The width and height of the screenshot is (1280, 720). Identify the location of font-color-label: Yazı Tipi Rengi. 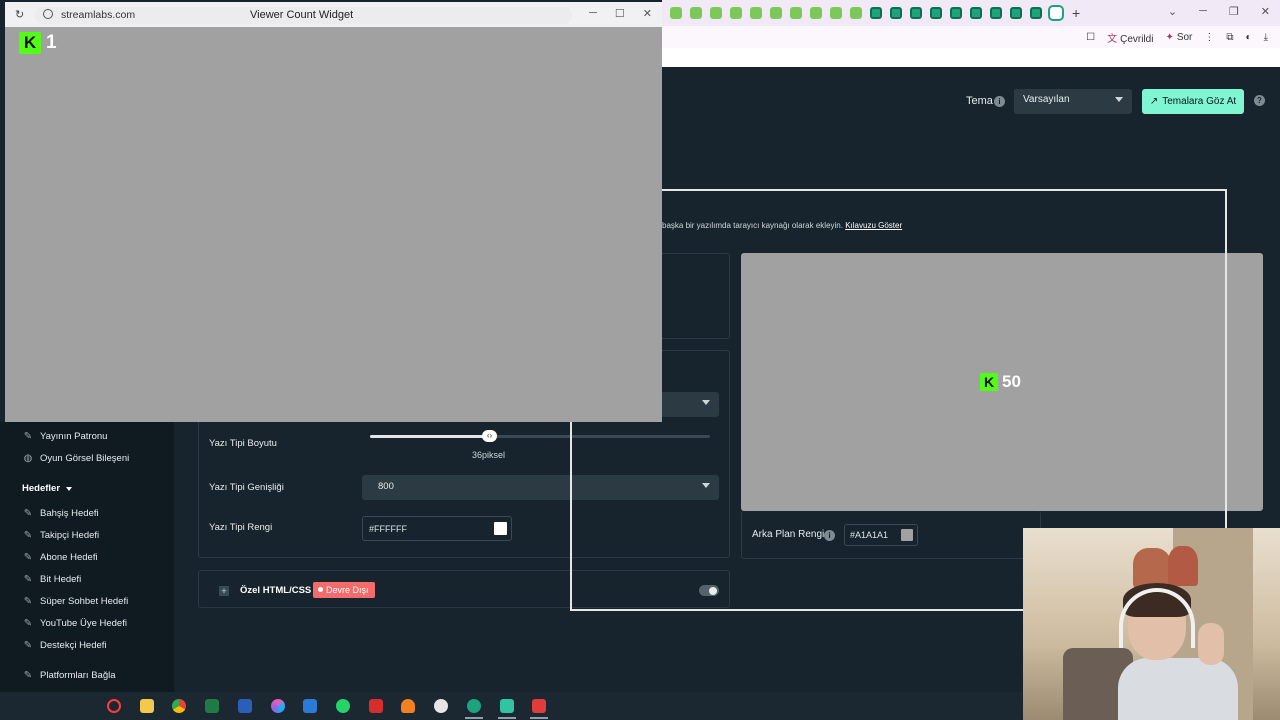
(241, 527).